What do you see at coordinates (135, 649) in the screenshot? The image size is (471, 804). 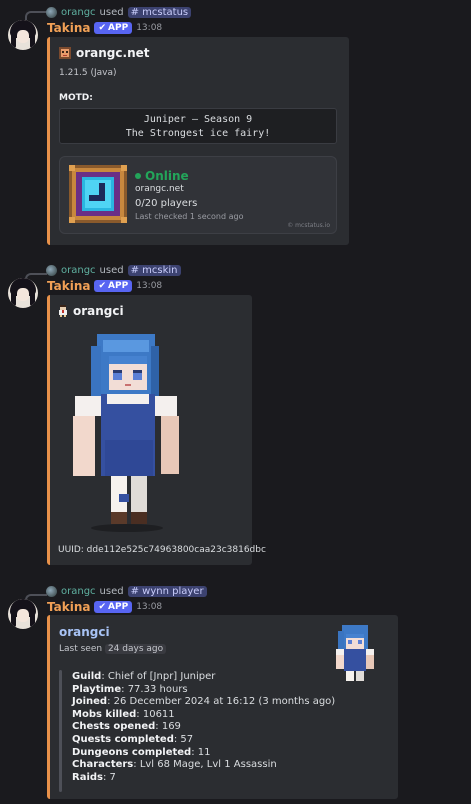 I see `last-seen-value: 24 days ago` at bounding box center [135, 649].